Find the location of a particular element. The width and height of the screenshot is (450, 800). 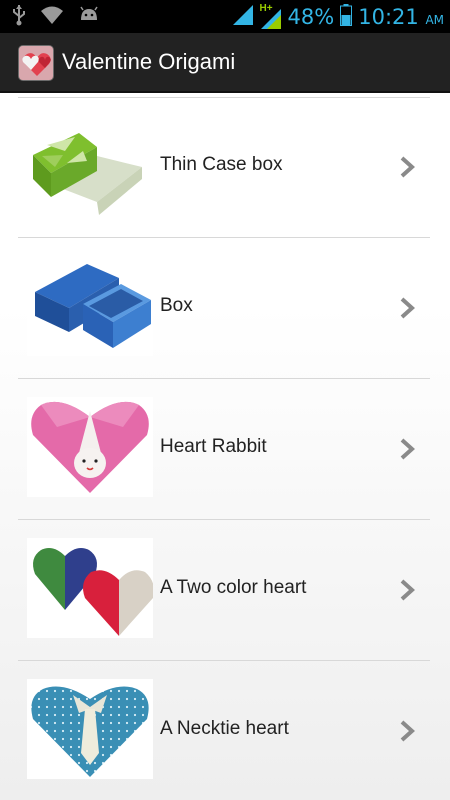

usb-icon is located at coordinates (19, 17).